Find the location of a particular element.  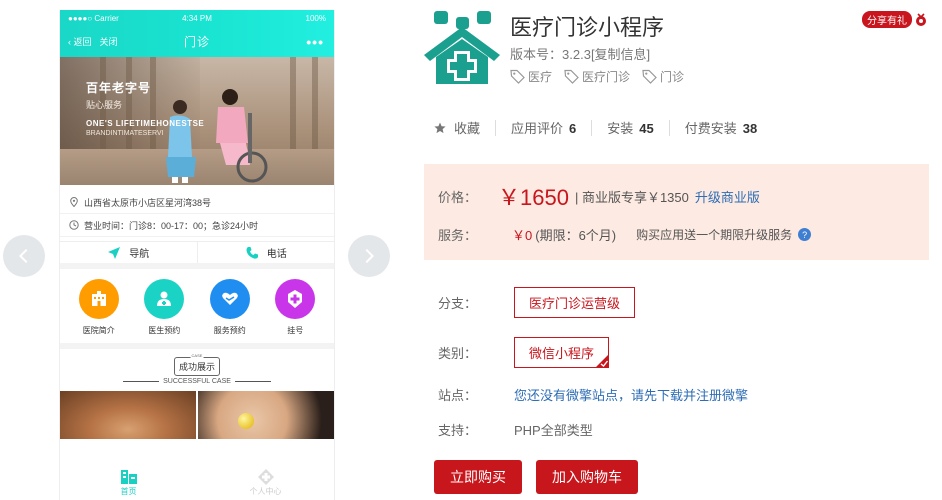

share-reward-badge: 分享有礼 is located at coordinates (895, 19).